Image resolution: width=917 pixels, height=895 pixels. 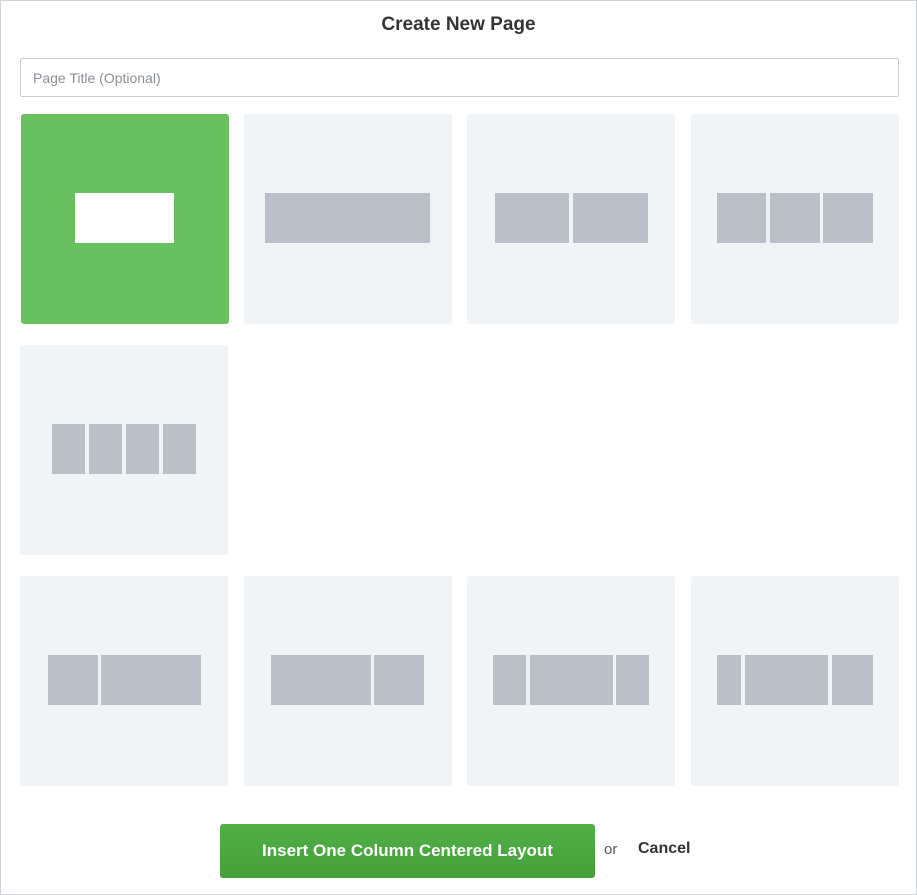 What do you see at coordinates (459, 77) in the screenshot?
I see `page-title-input` at bounding box center [459, 77].